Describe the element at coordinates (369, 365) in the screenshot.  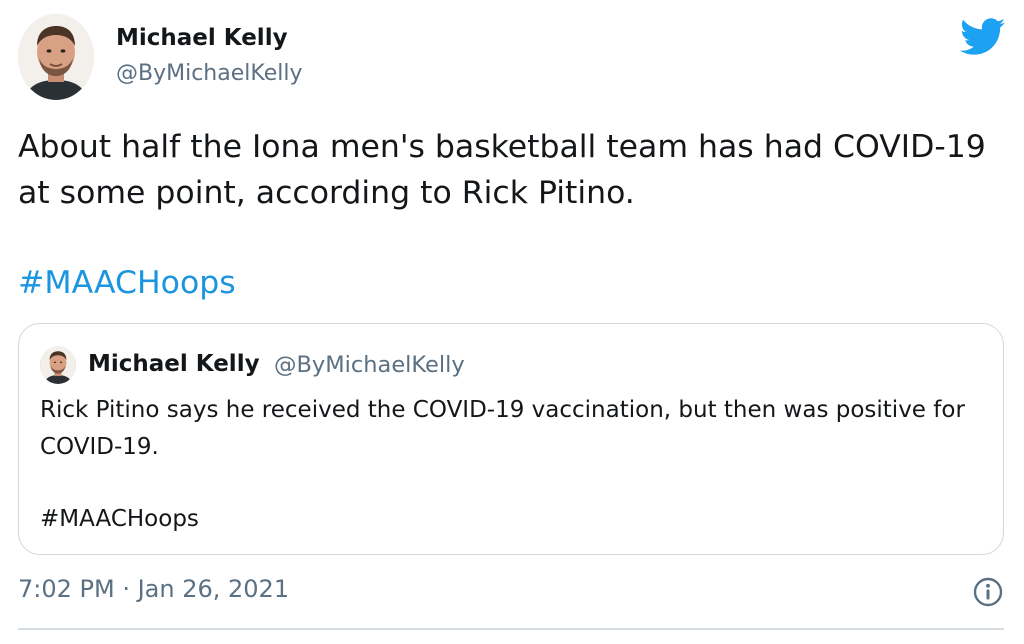
I see `quoted-author-handle: @ByMichaelKelly` at that location.